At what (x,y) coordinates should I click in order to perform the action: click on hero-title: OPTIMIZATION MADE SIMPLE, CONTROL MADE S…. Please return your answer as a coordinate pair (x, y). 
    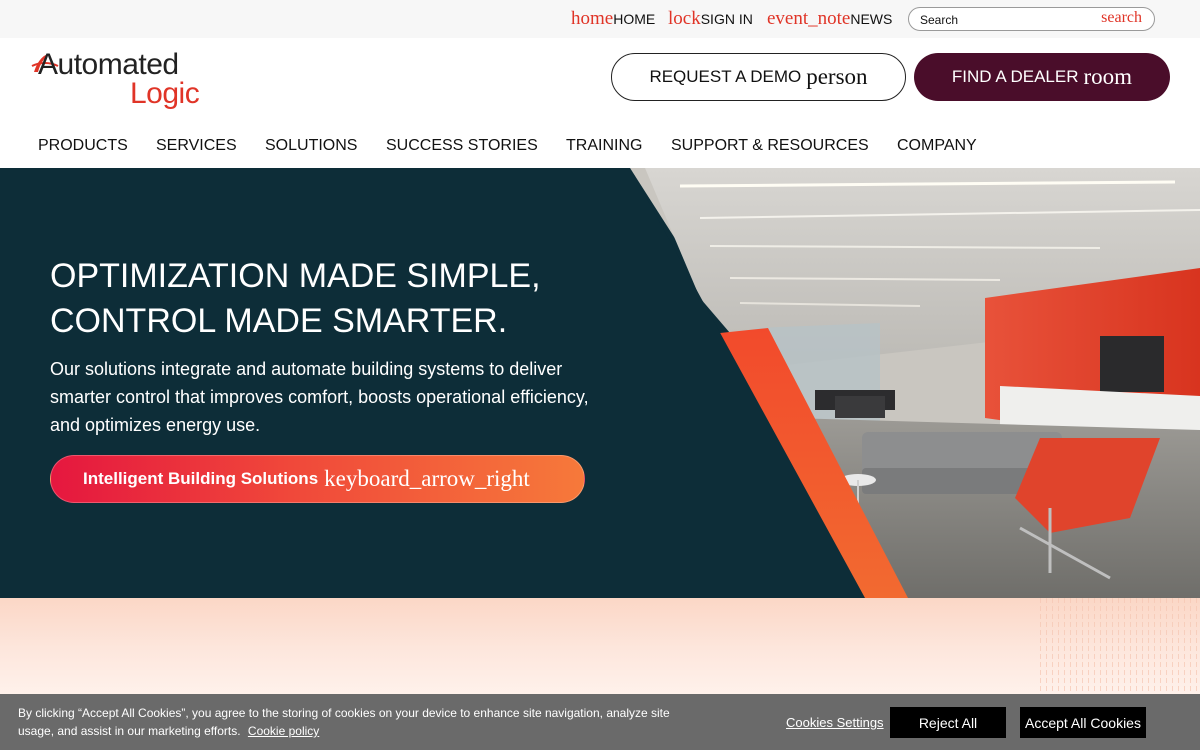
    Looking at the image, I should click on (295, 299).